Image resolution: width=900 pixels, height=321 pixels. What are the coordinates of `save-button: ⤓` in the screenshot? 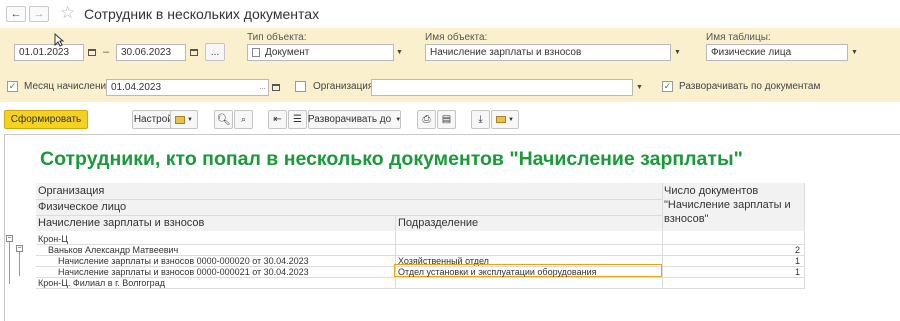 It's located at (480, 119).